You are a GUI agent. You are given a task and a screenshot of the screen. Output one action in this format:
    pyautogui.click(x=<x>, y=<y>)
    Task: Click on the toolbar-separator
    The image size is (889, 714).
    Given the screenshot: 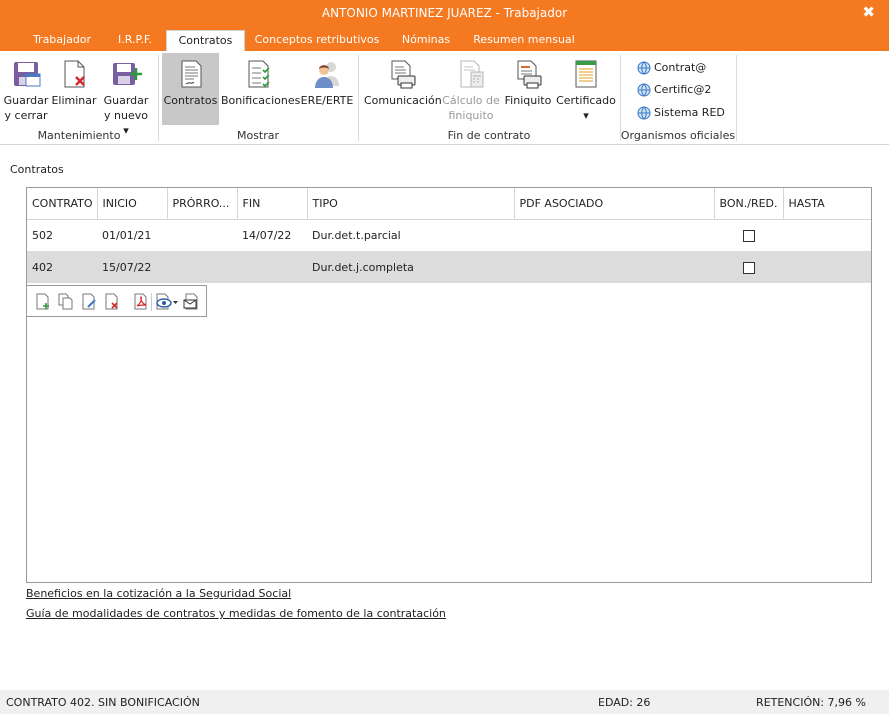 What is the action you would take?
    pyautogui.click(x=151, y=302)
    